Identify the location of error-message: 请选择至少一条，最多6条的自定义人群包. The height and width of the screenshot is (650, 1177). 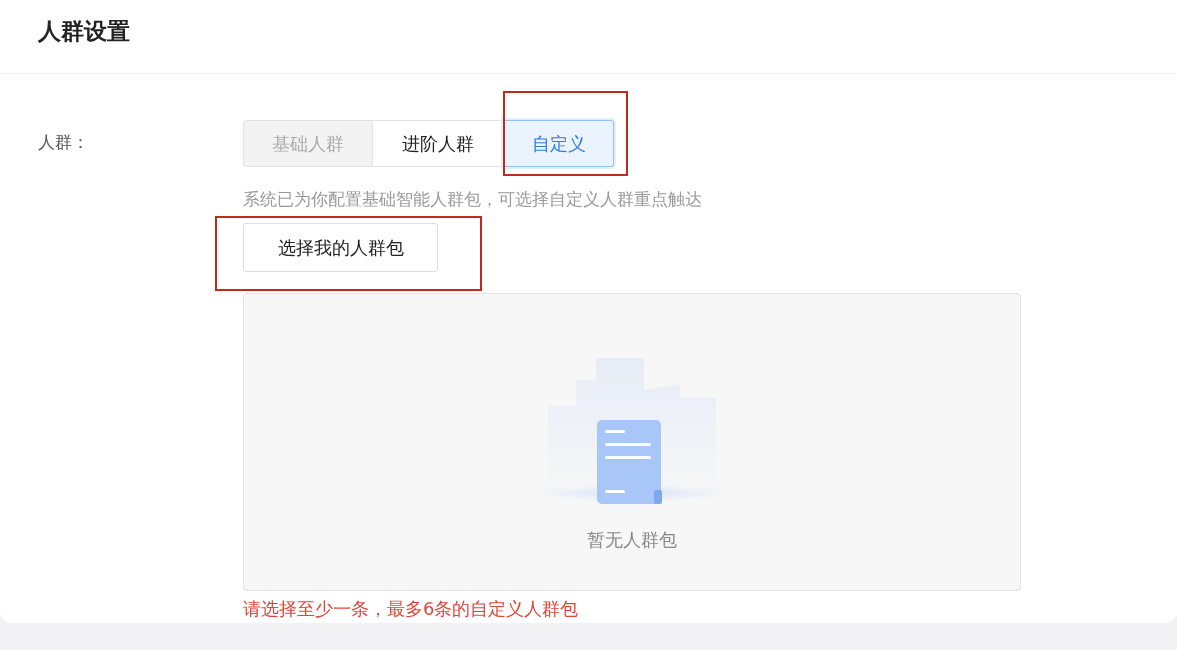
(411, 608).